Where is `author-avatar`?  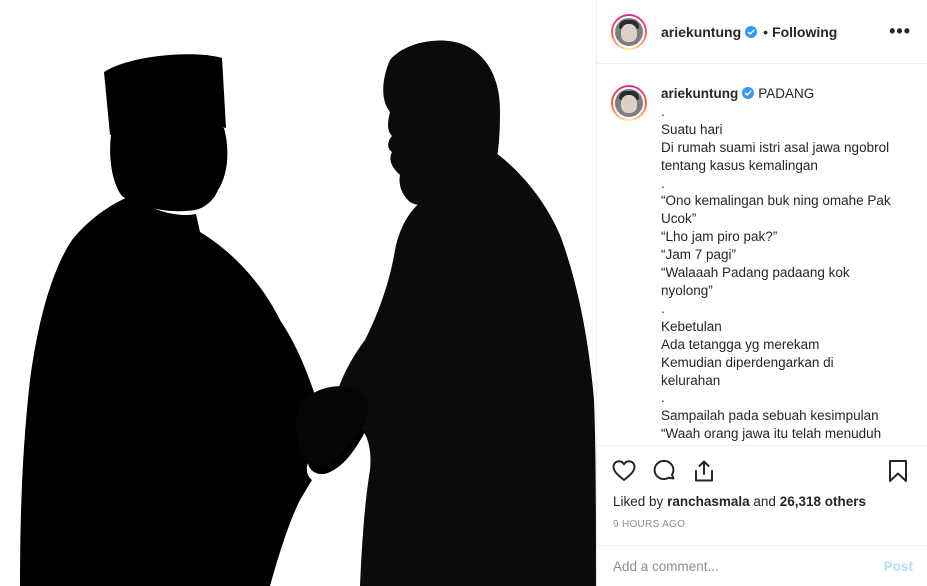 author-avatar is located at coordinates (629, 31).